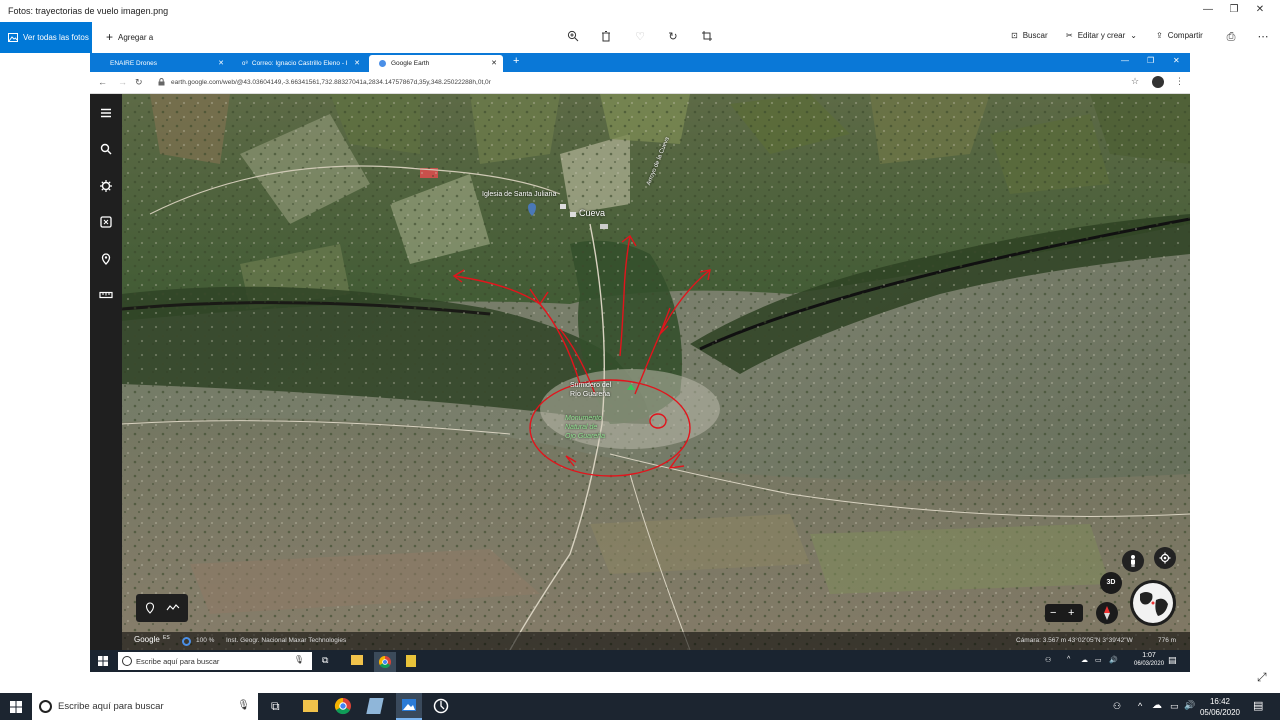  What do you see at coordinates (590, 390) in the screenshot?
I see `map-label-sink: Sumidero del Río Guareña` at bounding box center [590, 390].